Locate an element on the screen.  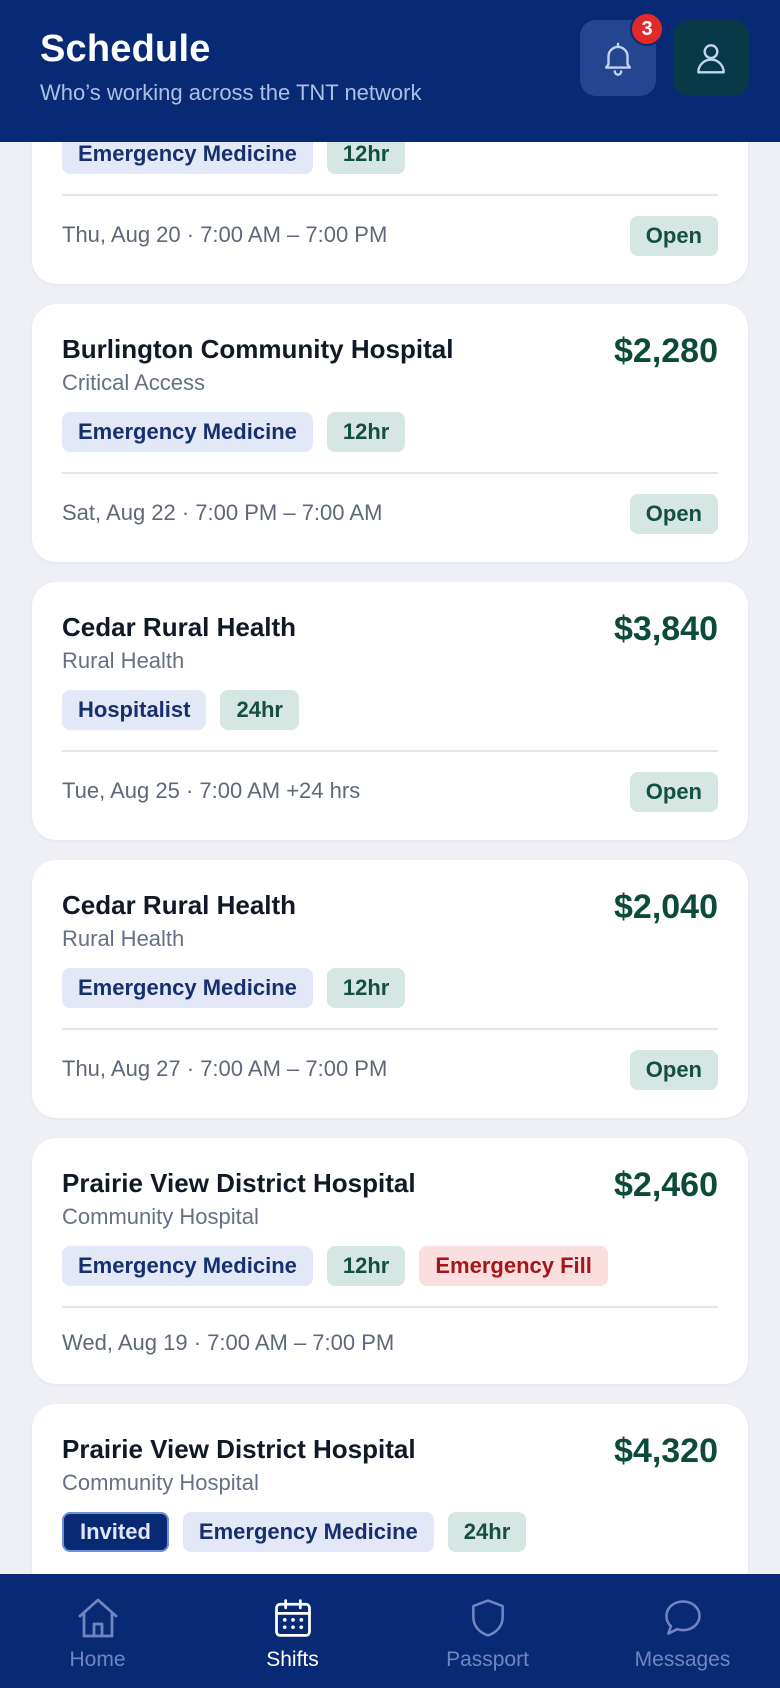
notification-count-badge: 3 is located at coordinates (647, 29).